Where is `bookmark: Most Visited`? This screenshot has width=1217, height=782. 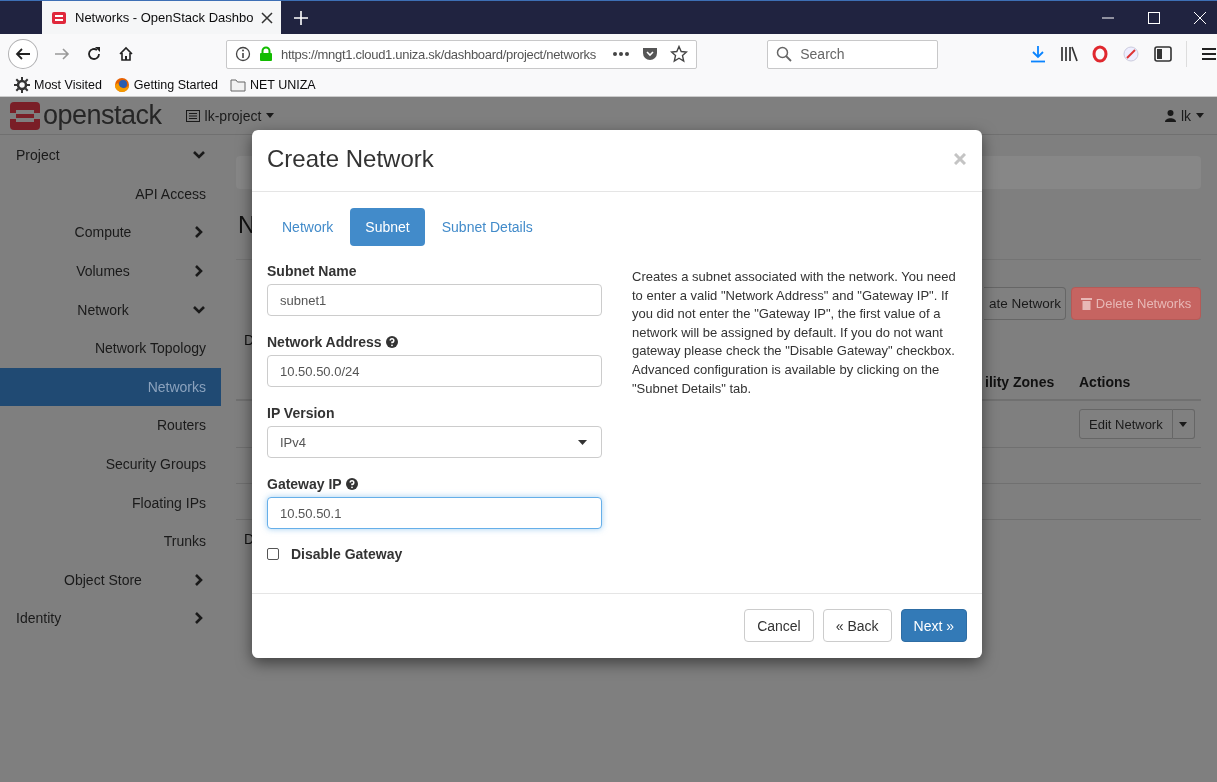 bookmark: Most Visited is located at coordinates (58, 85).